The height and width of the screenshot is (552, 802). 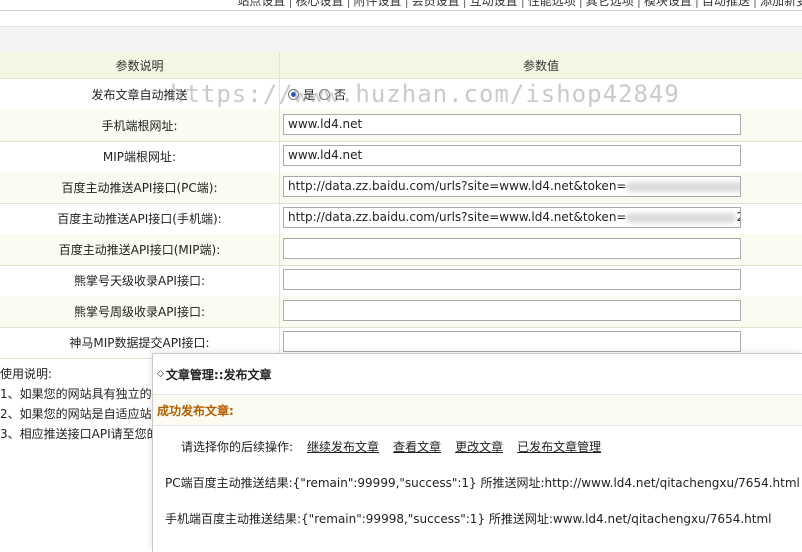 I want to click on row-baidu-mip: 百度主动推送API接口(MIP端):, so click(x=401, y=250).